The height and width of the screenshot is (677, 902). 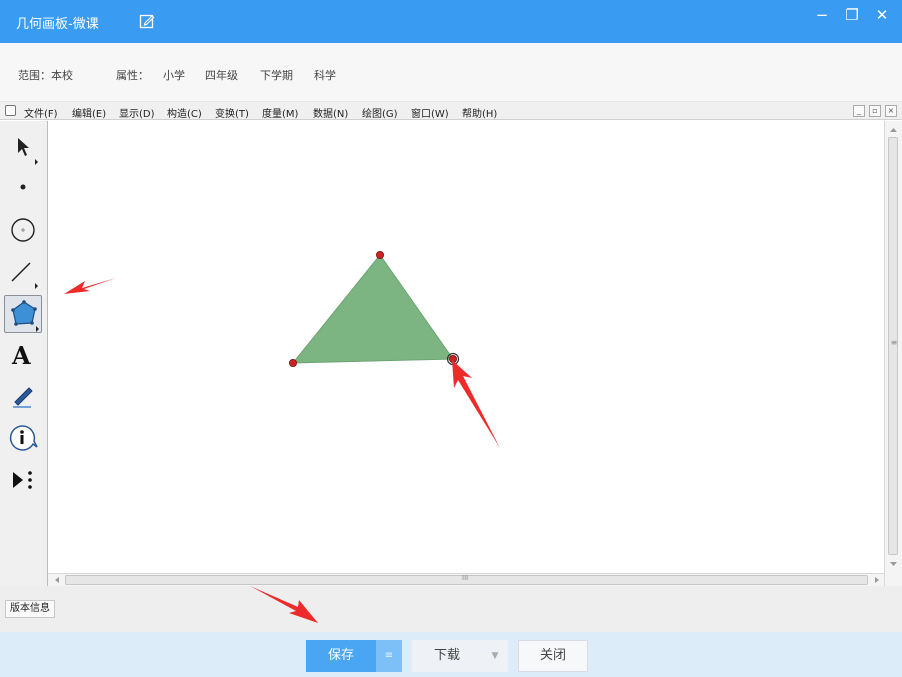 I want to click on edit-icon, so click(x=147, y=21).